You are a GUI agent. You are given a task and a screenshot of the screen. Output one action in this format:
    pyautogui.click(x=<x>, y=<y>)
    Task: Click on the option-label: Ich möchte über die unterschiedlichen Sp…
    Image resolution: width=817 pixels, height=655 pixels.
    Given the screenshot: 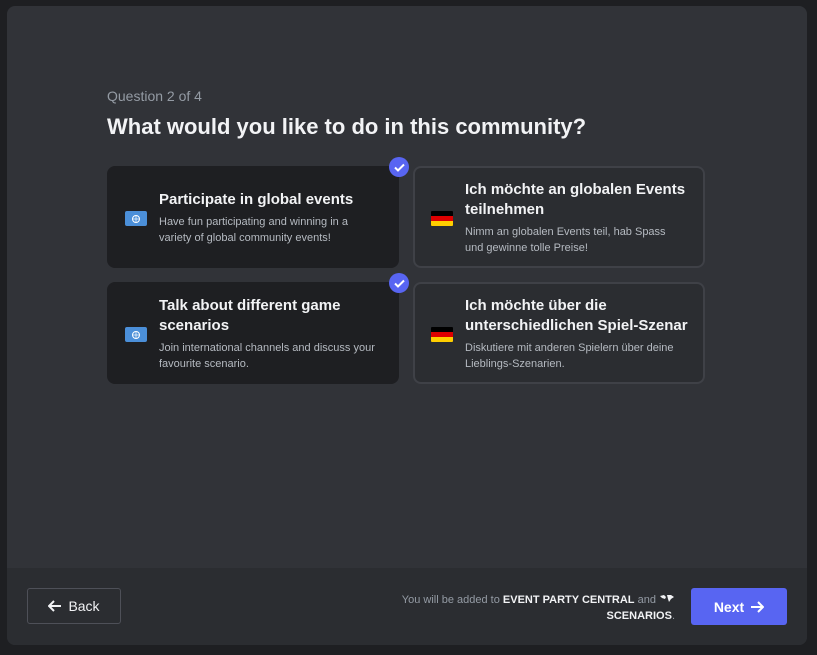 What is the action you would take?
    pyautogui.click(x=576, y=315)
    